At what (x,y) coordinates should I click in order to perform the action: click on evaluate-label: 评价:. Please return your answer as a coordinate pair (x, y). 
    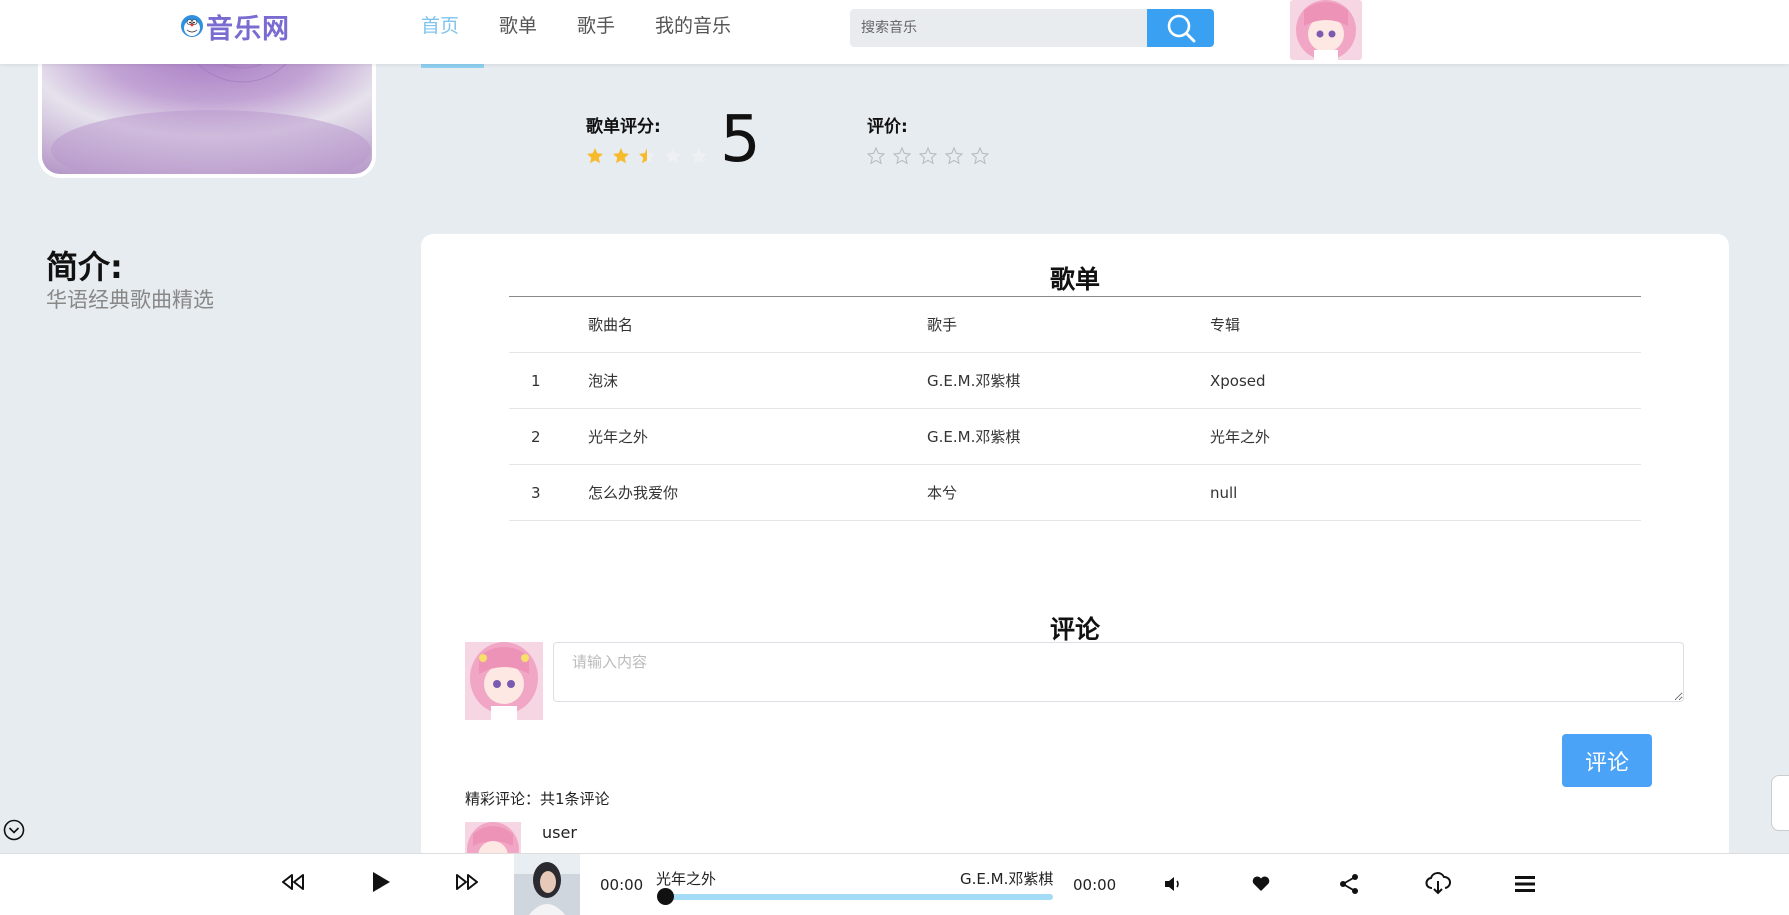
    Looking at the image, I should click on (887, 127).